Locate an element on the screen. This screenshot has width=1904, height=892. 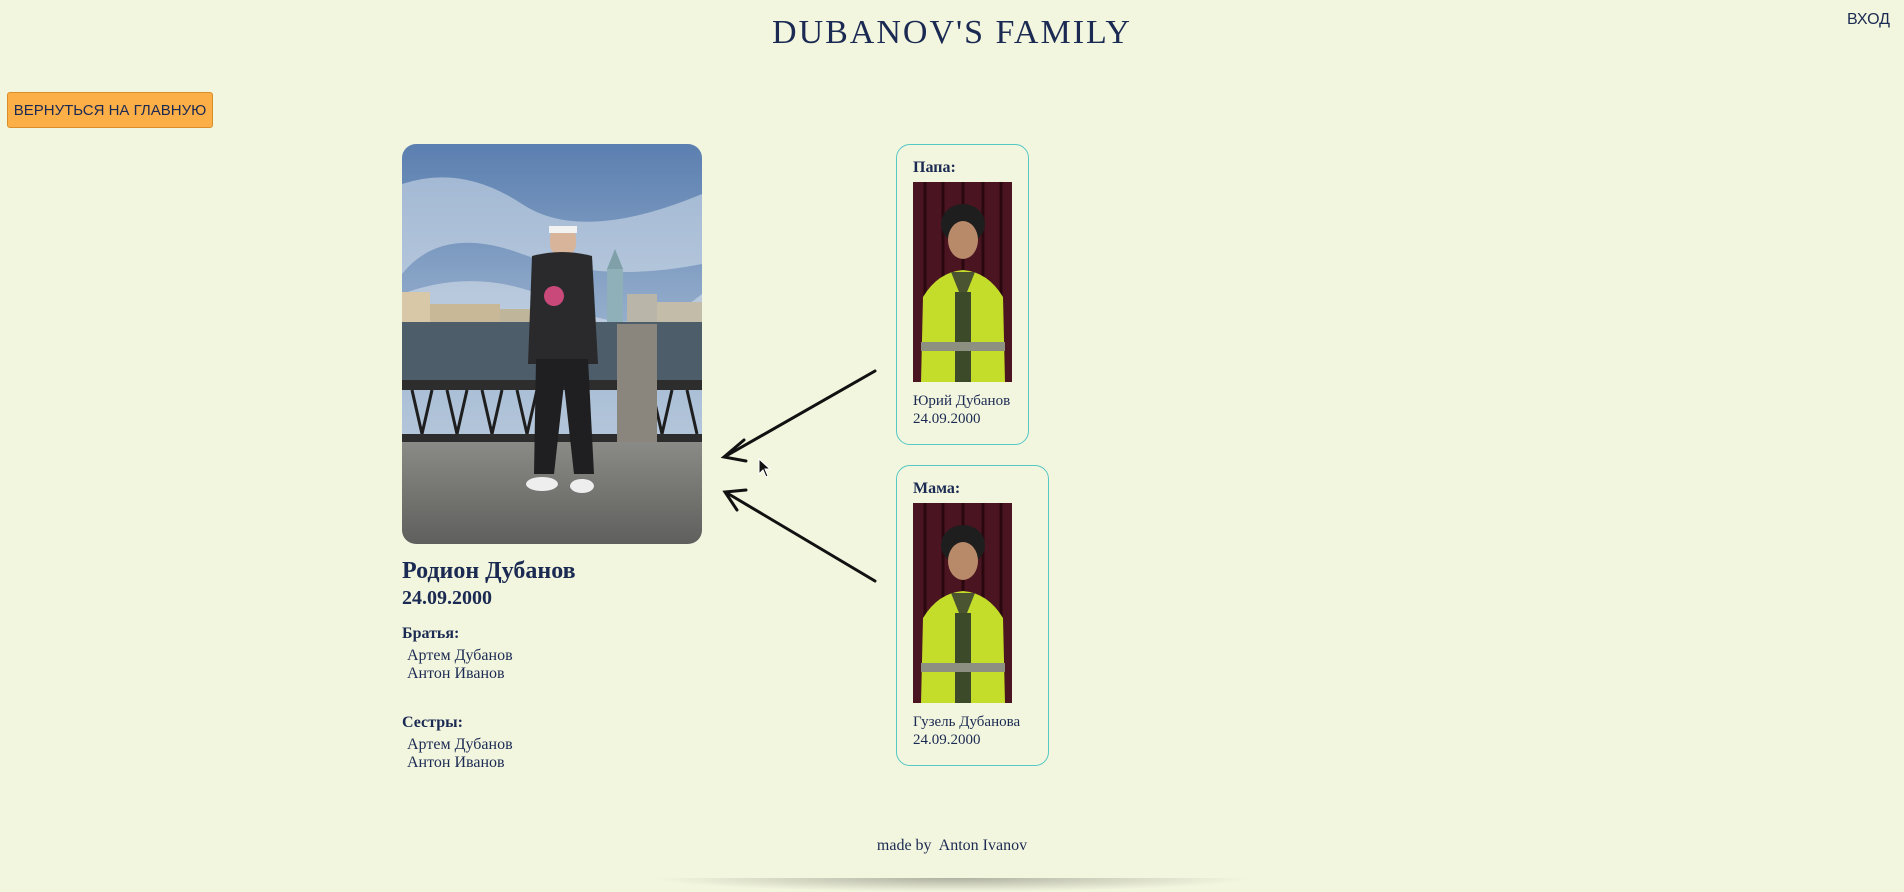
person-name: Родион Дубанов is located at coordinates (489, 571).